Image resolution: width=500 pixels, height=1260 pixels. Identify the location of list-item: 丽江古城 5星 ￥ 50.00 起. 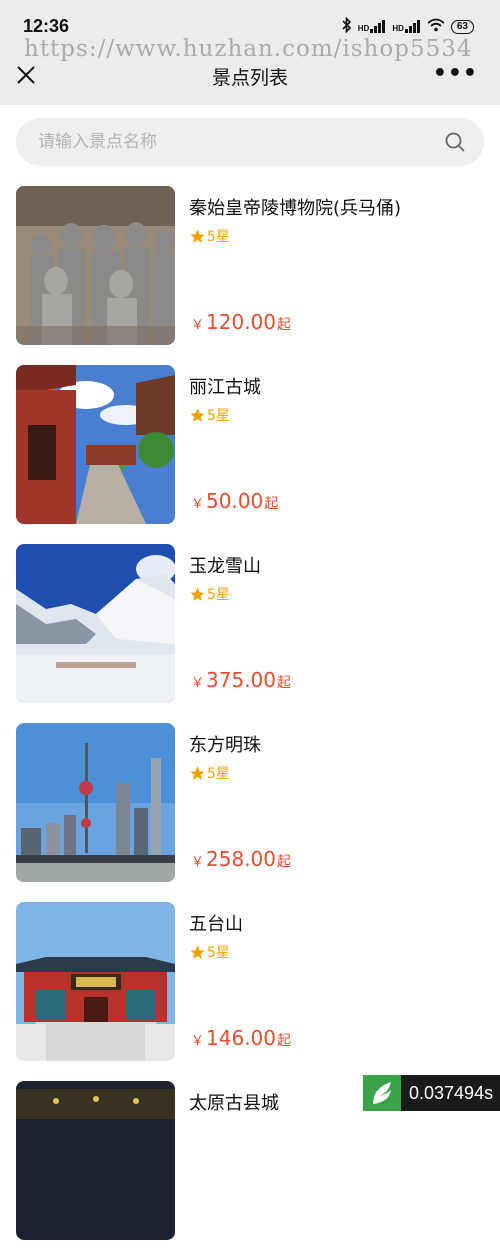
(250, 454).